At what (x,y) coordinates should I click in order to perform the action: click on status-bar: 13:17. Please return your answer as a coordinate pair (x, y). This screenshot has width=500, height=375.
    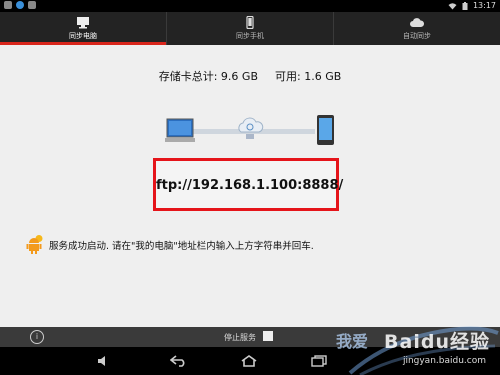
    Looking at the image, I should click on (250, 6).